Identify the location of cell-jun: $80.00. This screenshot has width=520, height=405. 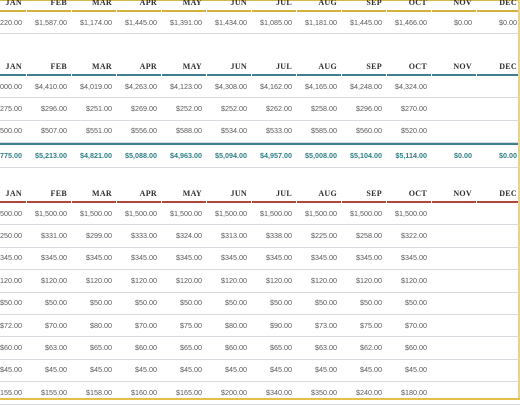
(229, 326).